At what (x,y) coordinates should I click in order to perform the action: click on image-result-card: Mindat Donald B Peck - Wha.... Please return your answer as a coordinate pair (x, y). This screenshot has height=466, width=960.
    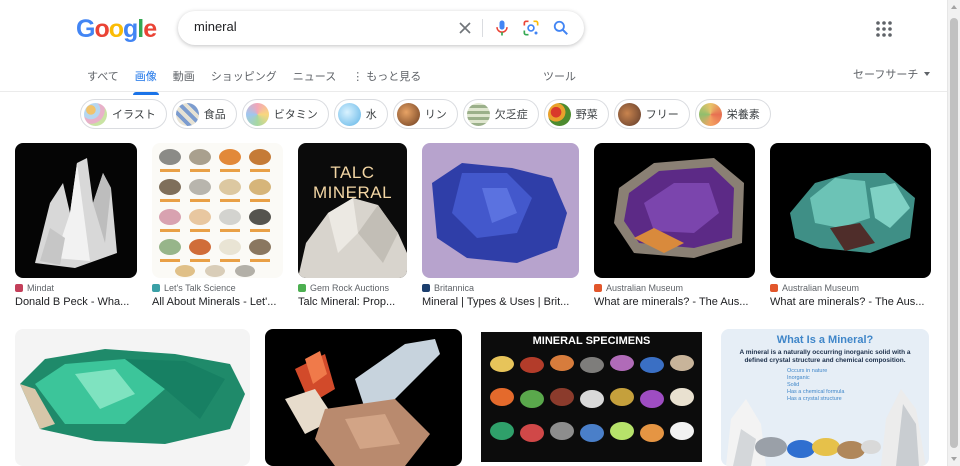
    Looking at the image, I should click on (76, 225).